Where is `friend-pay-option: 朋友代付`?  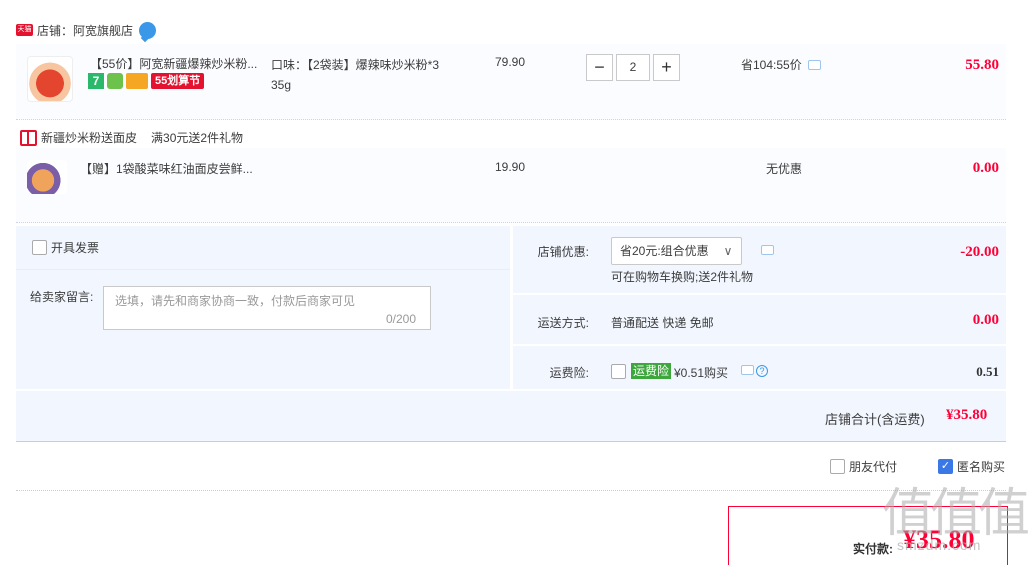
friend-pay-option: 朋友代付 is located at coordinates (863, 466).